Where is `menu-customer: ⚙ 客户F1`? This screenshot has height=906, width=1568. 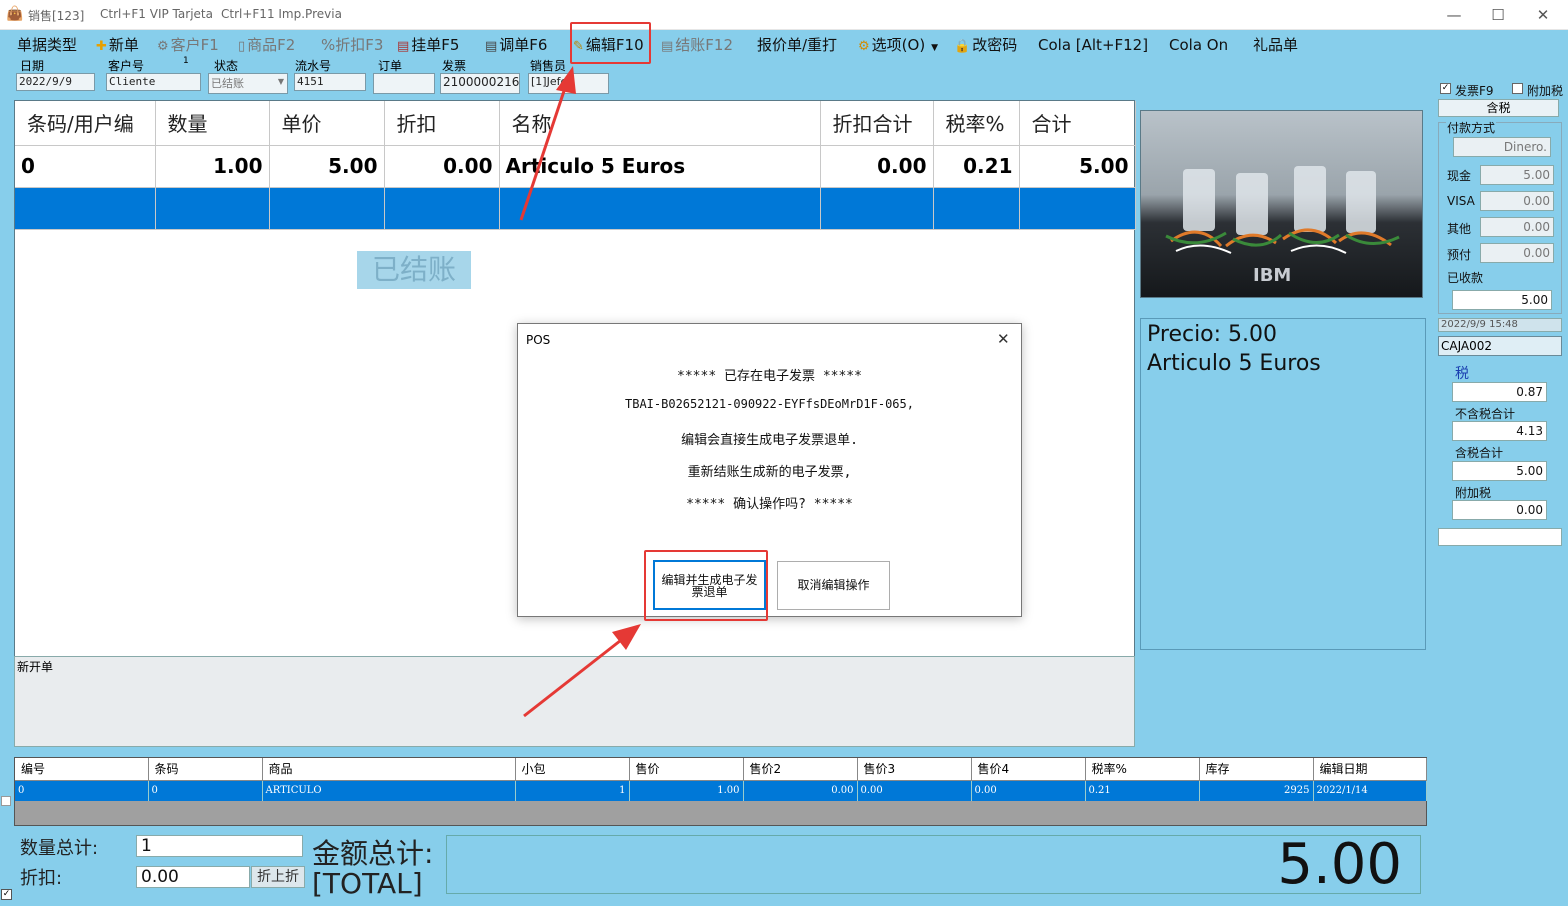
menu-customer: ⚙ 客户F1 is located at coordinates (188, 45).